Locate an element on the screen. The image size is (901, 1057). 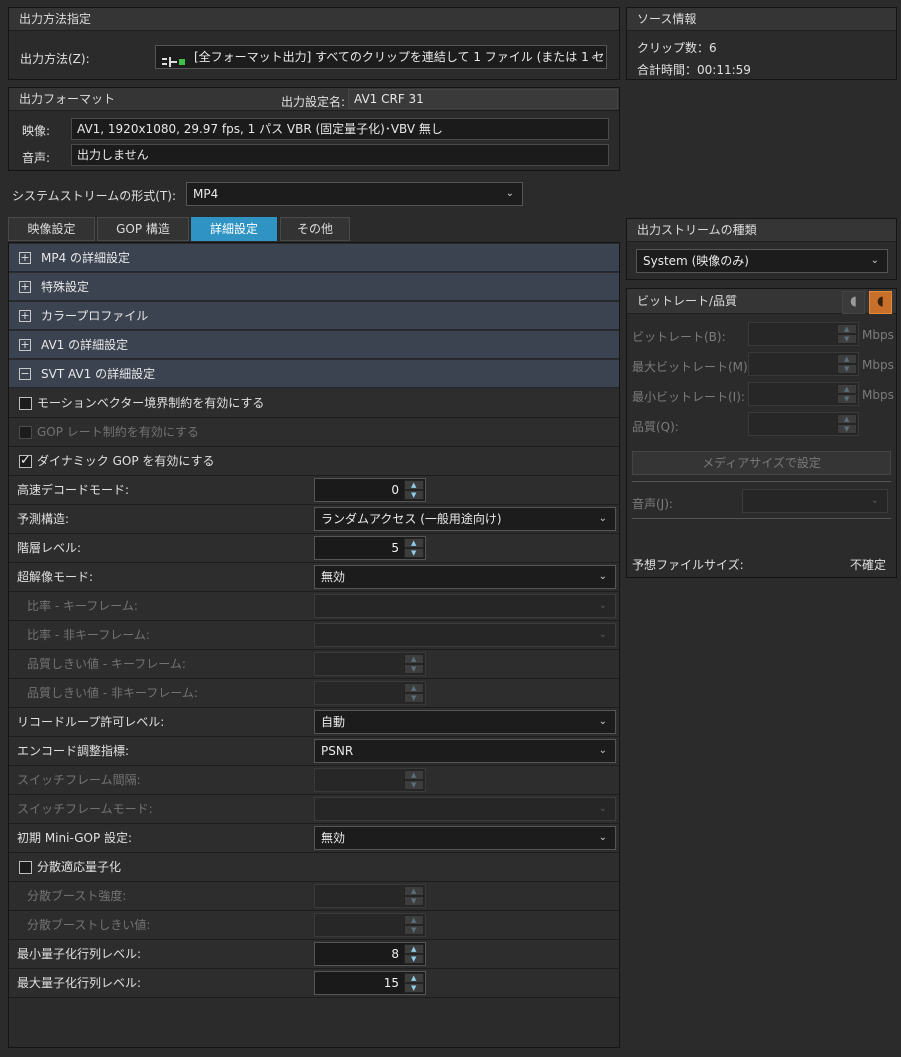
gop-rate-label: GOP レート制約を有効にする is located at coordinates (118, 432).